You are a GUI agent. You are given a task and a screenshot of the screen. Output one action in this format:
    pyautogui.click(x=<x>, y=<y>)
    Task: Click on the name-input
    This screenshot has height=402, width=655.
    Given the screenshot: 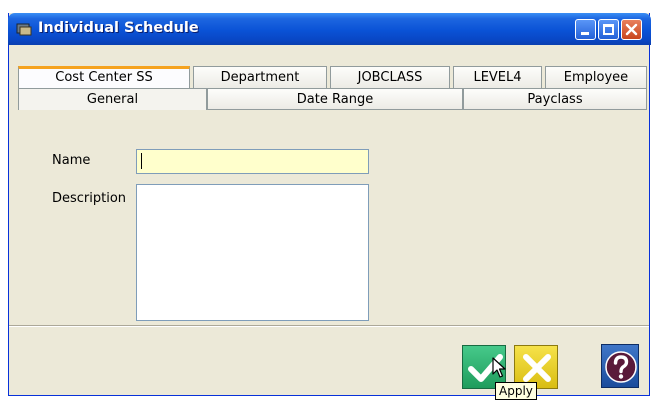 What is the action you would take?
    pyautogui.click(x=252, y=161)
    